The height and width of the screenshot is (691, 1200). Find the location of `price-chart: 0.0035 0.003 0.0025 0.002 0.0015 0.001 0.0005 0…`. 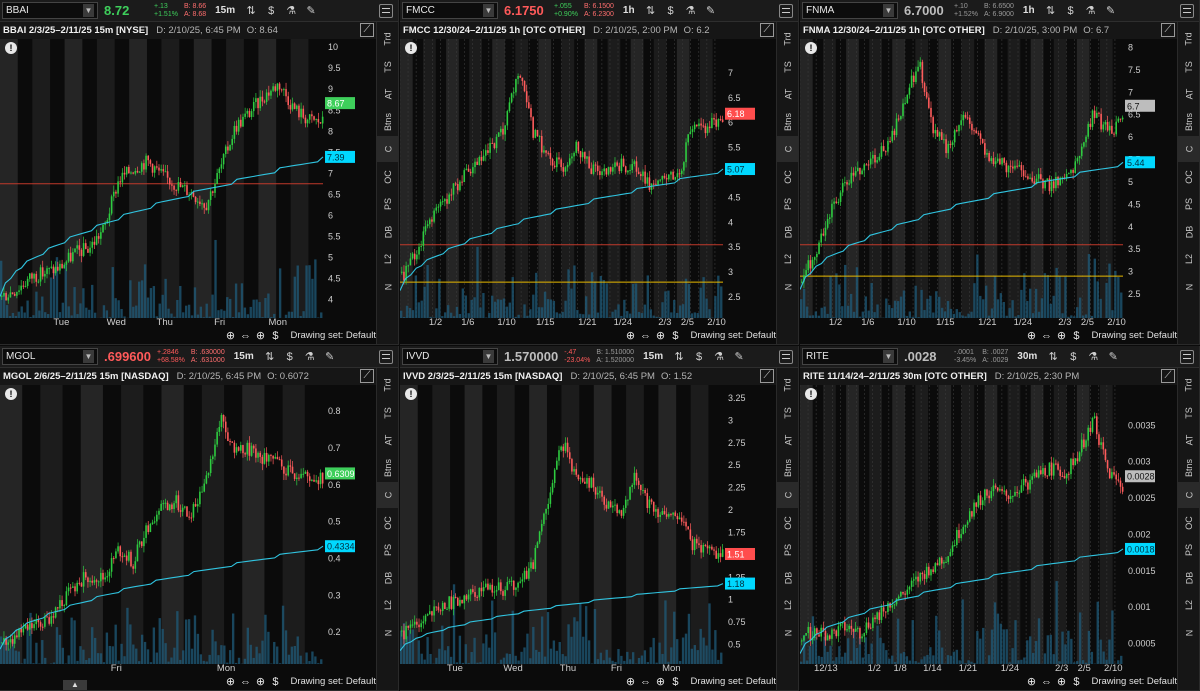

price-chart: 0.0035 0.003 0.0025 0.002 0.0015 0.001 0.0005 0… is located at coordinates (988, 524).